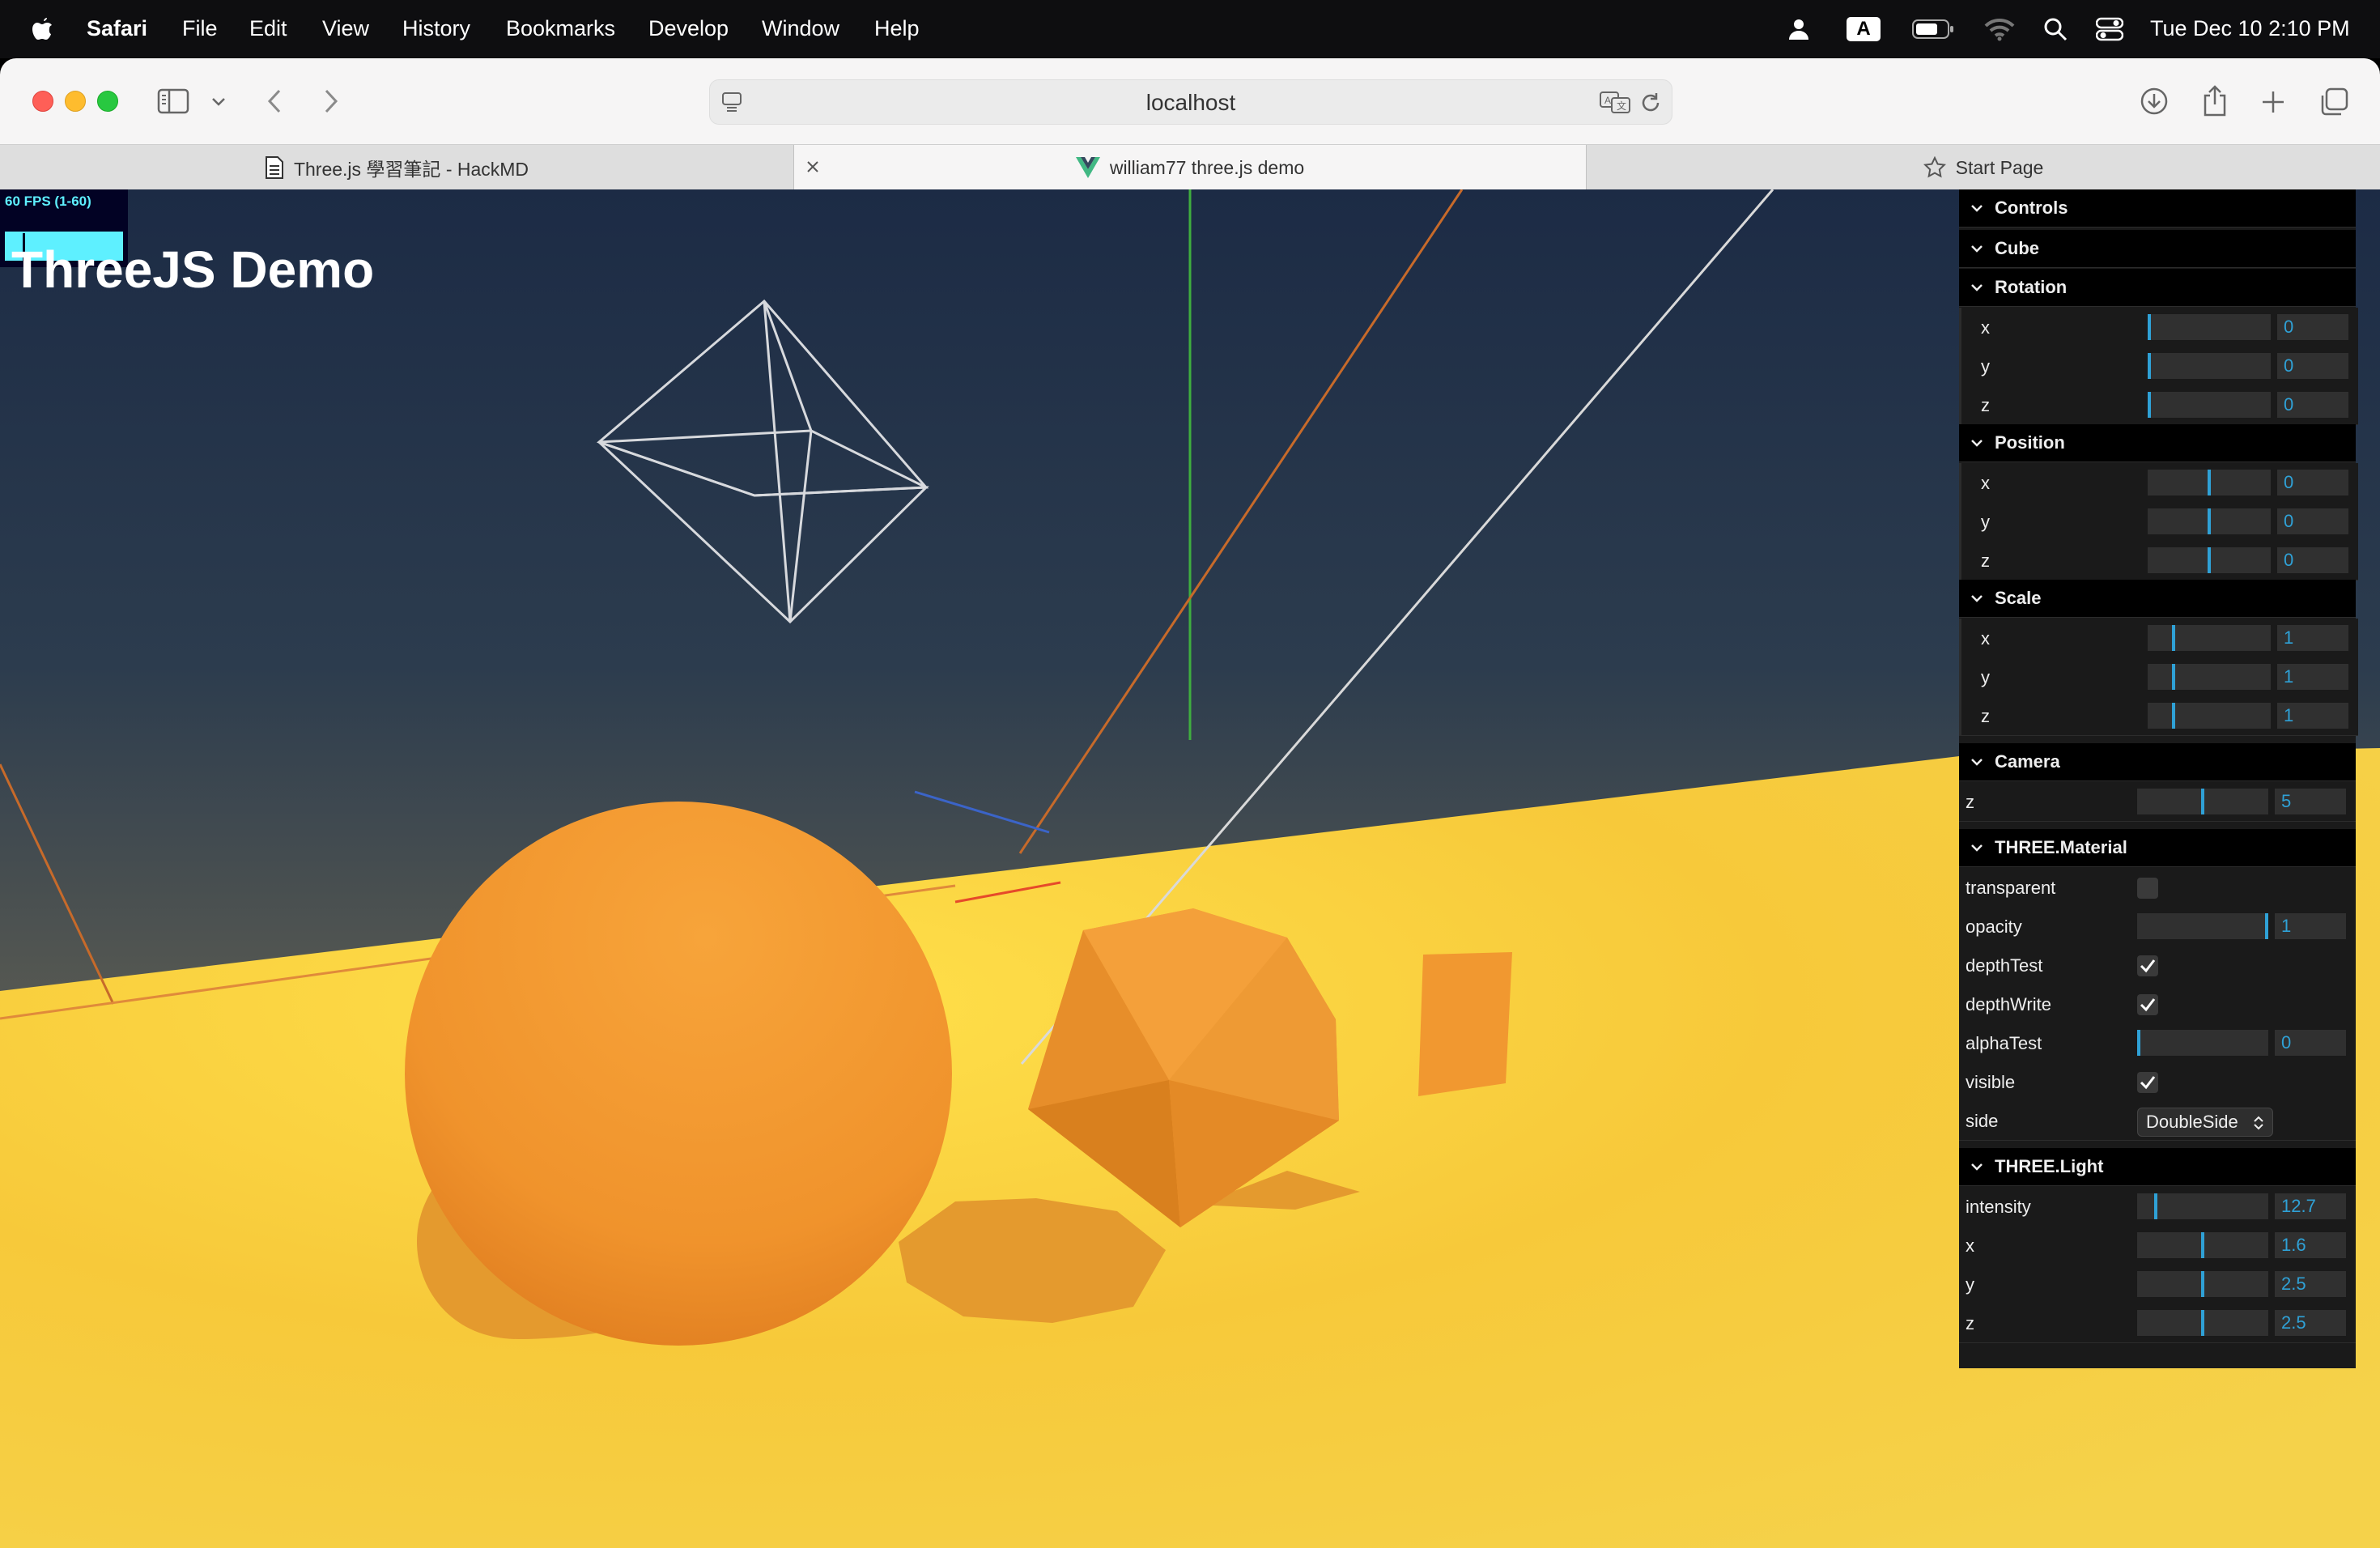  Describe the element at coordinates (2147, 889) in the screenshot. I see `transparent-checkbox` at that location.